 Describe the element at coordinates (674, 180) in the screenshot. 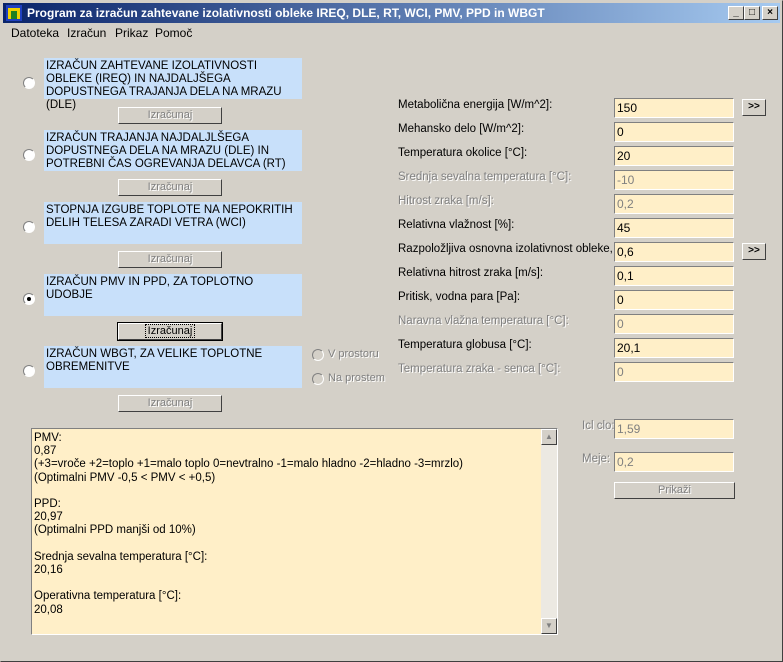

I see `param-field-radiant-temp: -10` at that location.